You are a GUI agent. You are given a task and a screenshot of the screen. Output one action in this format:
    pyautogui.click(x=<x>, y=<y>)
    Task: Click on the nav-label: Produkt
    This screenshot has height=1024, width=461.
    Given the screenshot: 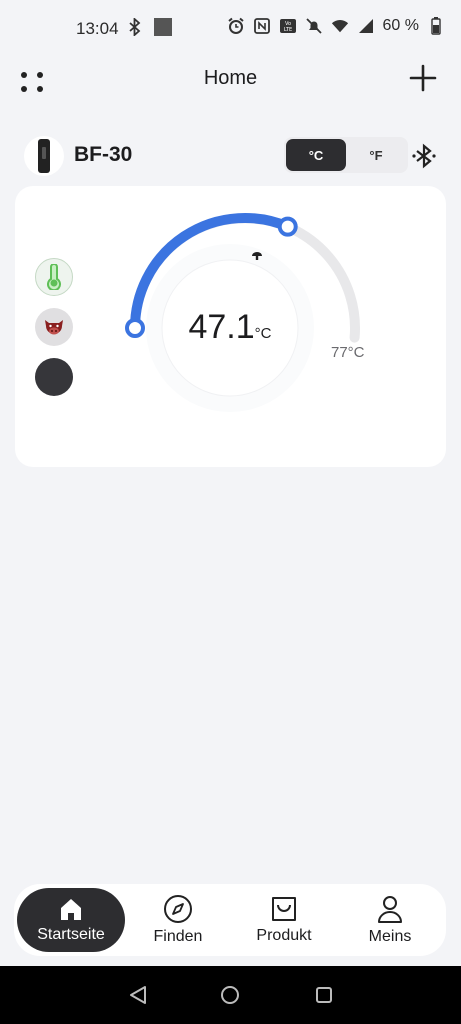 What is the action you would take?
    pyautogui.click(x=284, y=935)
    